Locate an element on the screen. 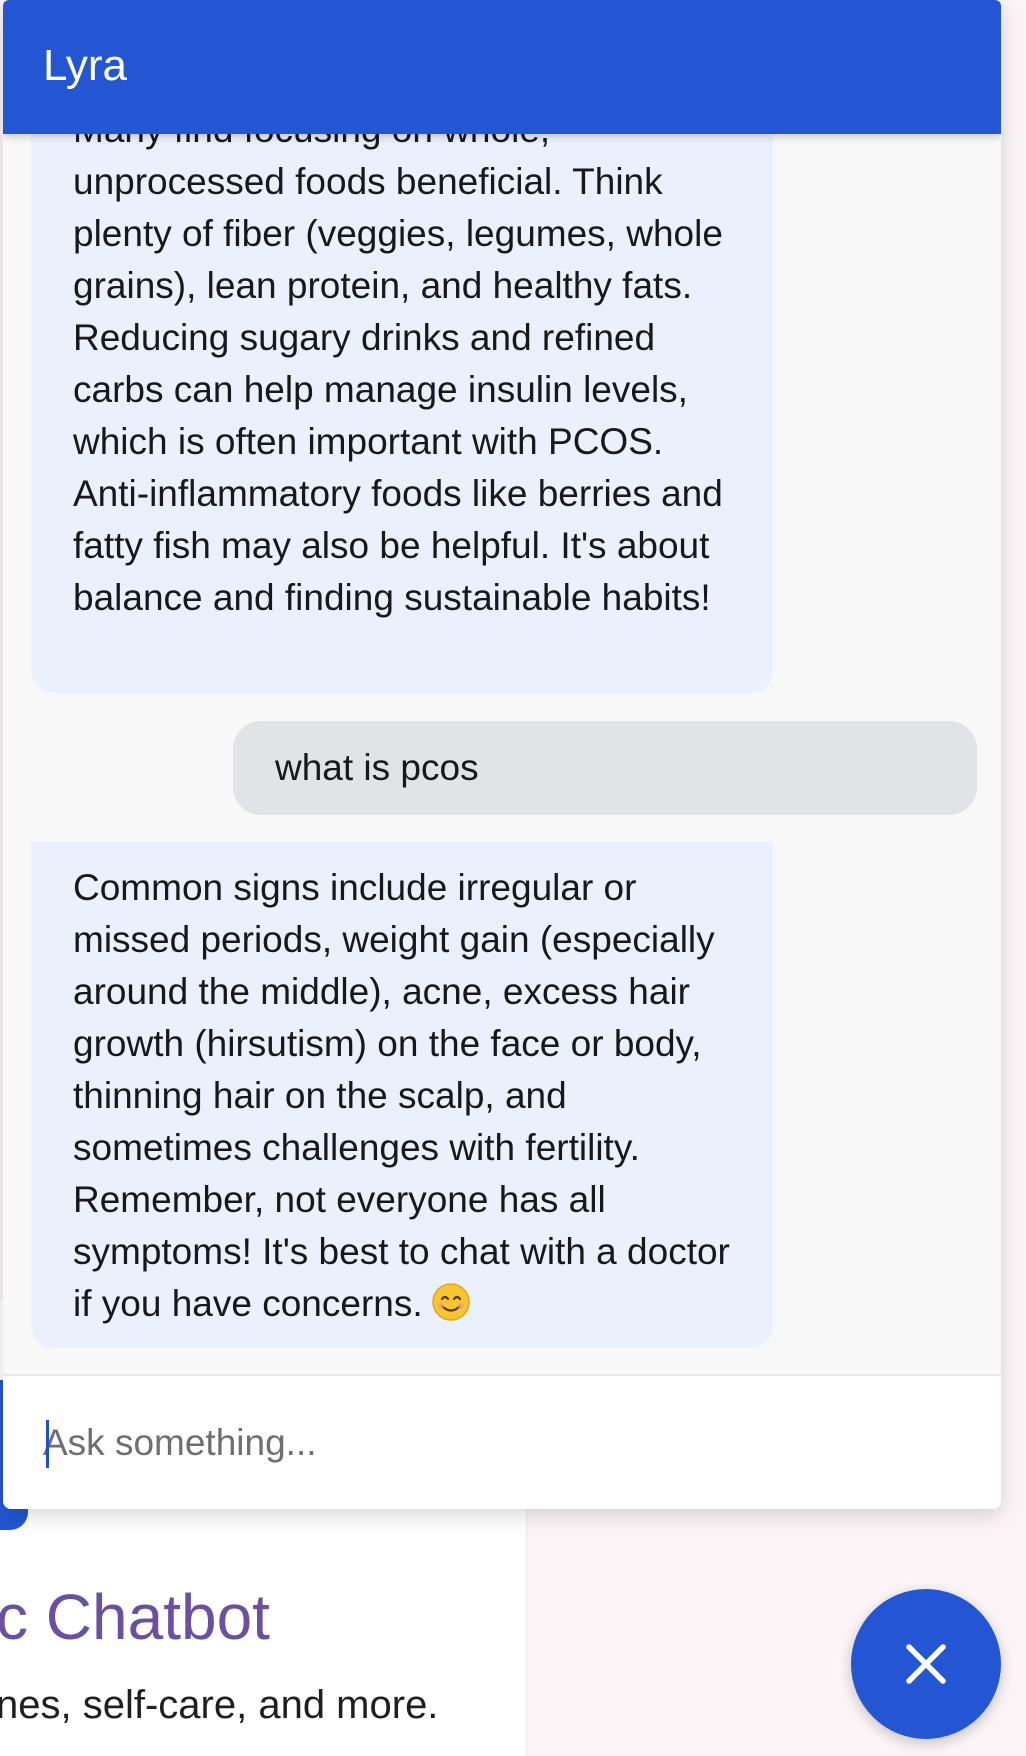  background-page-subtitle: nes, self-care, and more. is located at coordinates (219, 1705).